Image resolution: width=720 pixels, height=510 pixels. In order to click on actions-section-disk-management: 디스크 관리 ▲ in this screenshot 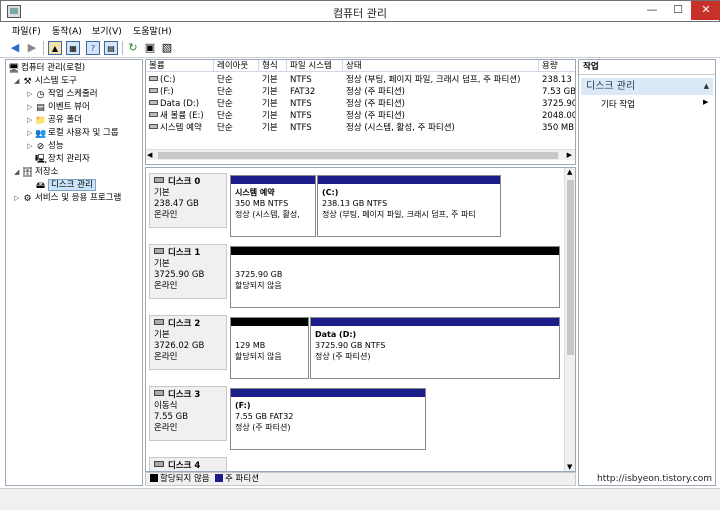, I will do `click(647, 86)`.